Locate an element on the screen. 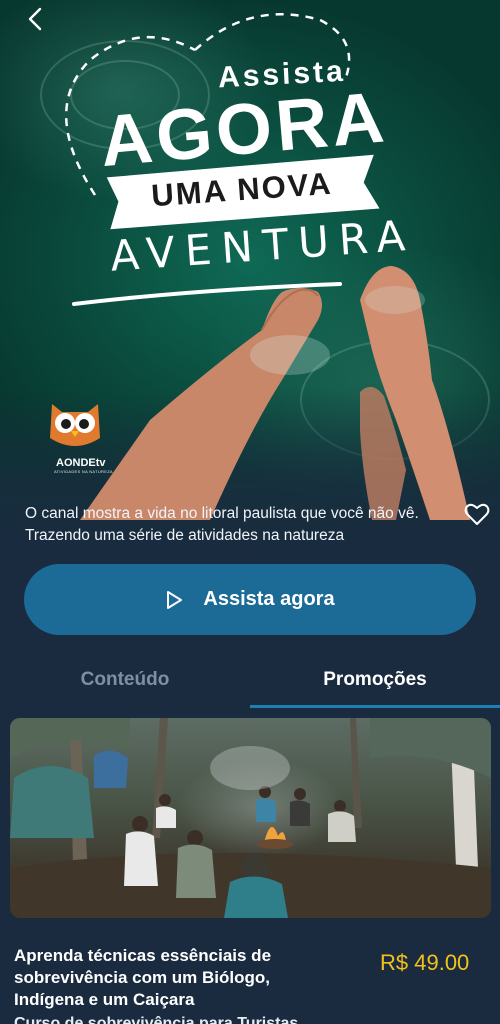 The height and width of the screenshot is (1024, 500). content-tabs: Conteúdo Promoções is located at coordinates (250, 680).